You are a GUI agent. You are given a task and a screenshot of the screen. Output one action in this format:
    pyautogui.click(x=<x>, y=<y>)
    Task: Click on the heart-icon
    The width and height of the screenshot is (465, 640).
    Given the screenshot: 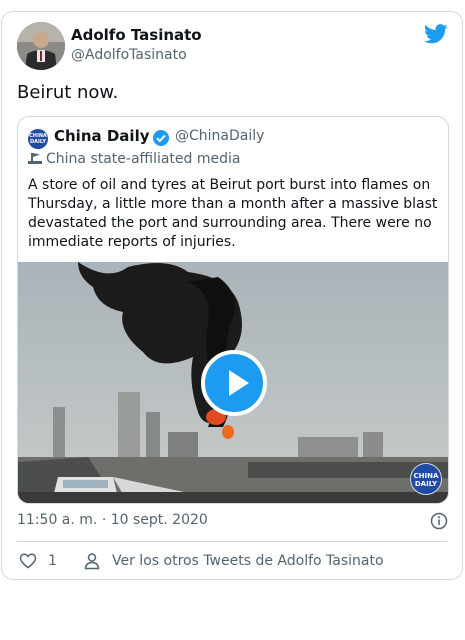 What is the action you would take?
    pyautogui.click(x=28, y=561)
    